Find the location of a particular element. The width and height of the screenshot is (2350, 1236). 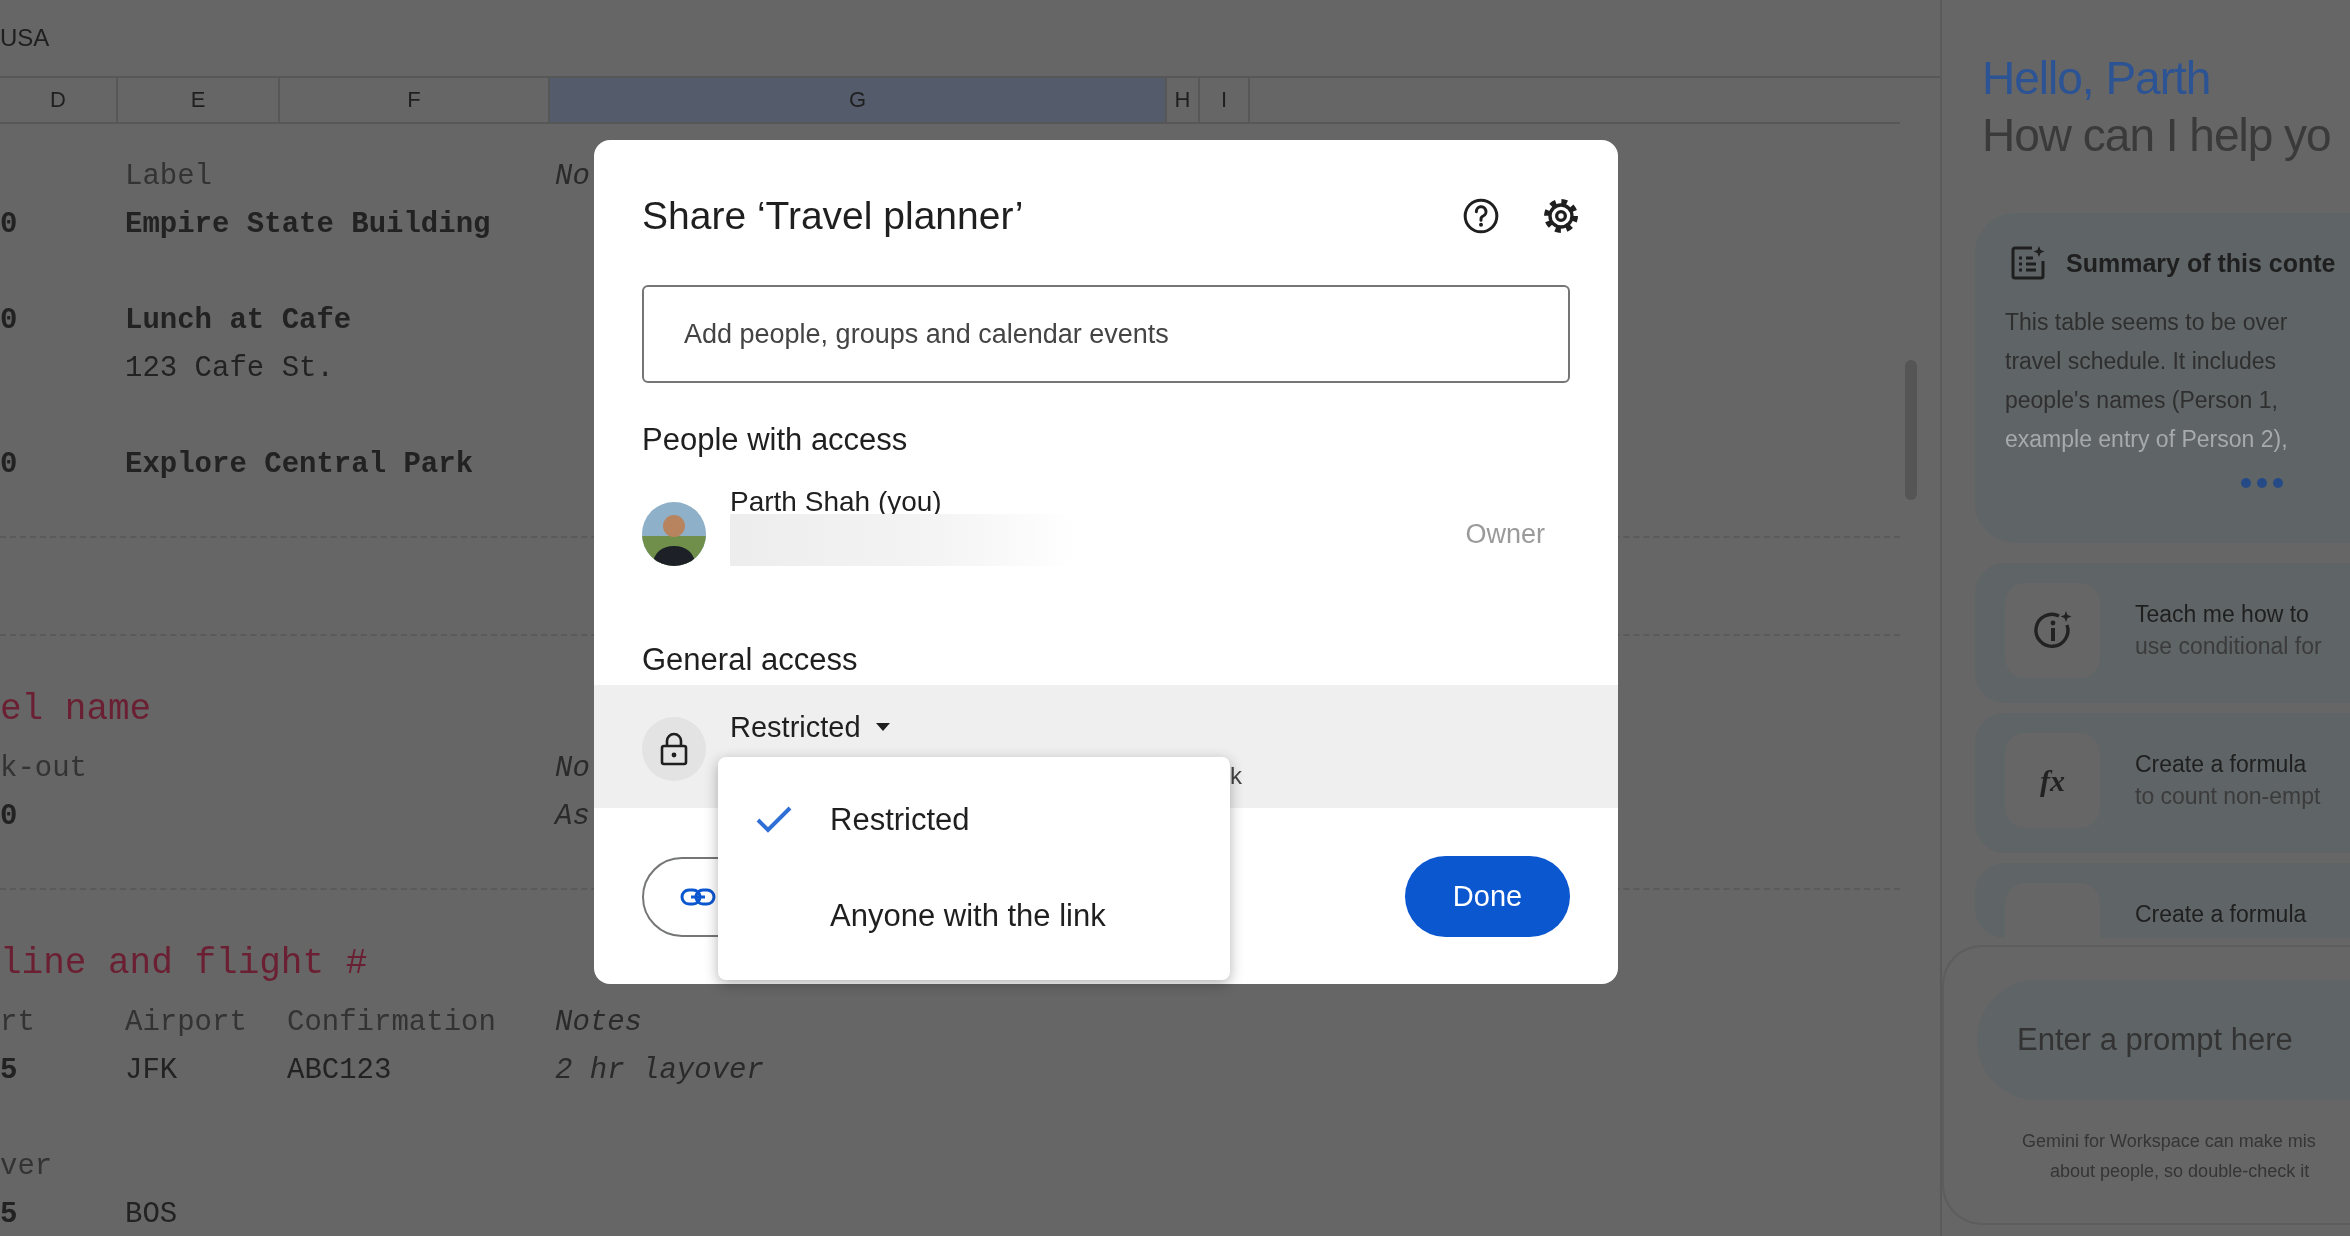

summary-line: example entry of Person 2), is located at coordinates (2147, 439).